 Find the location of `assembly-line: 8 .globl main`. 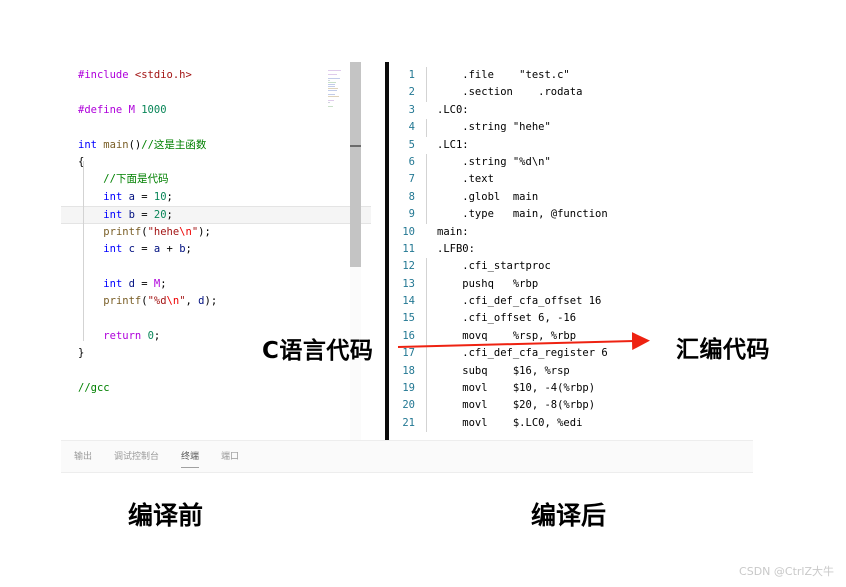

assembly-line: 8 .globl main is located at coordinates (498, 197).